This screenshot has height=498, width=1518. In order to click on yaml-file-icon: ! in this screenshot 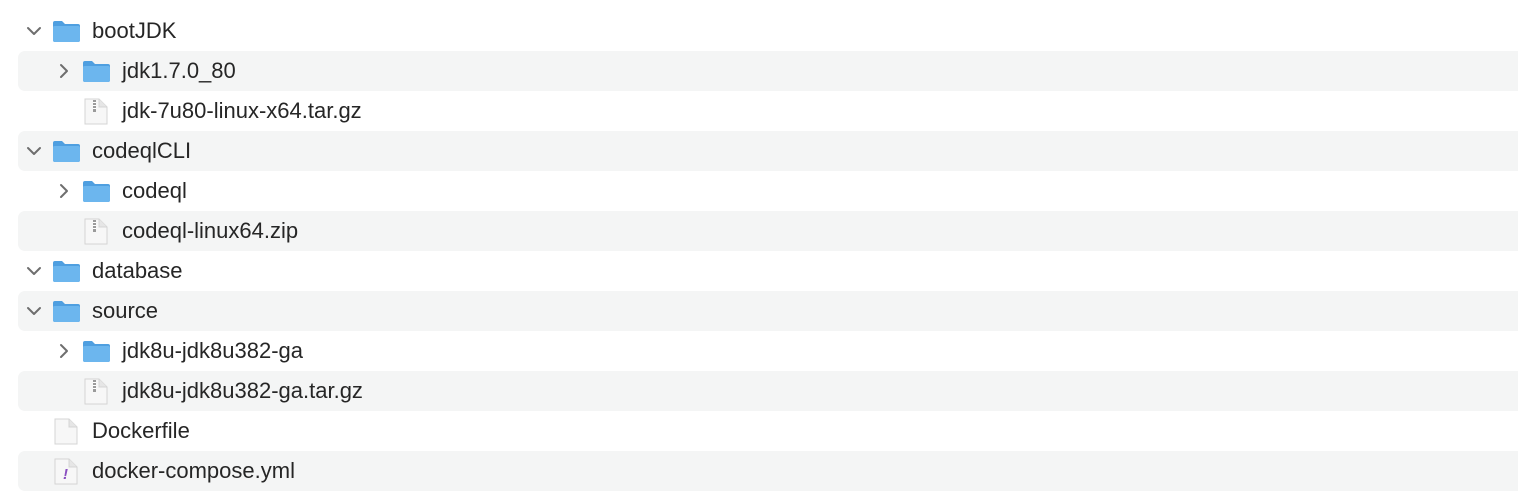, I will do `click(66, 474)`.